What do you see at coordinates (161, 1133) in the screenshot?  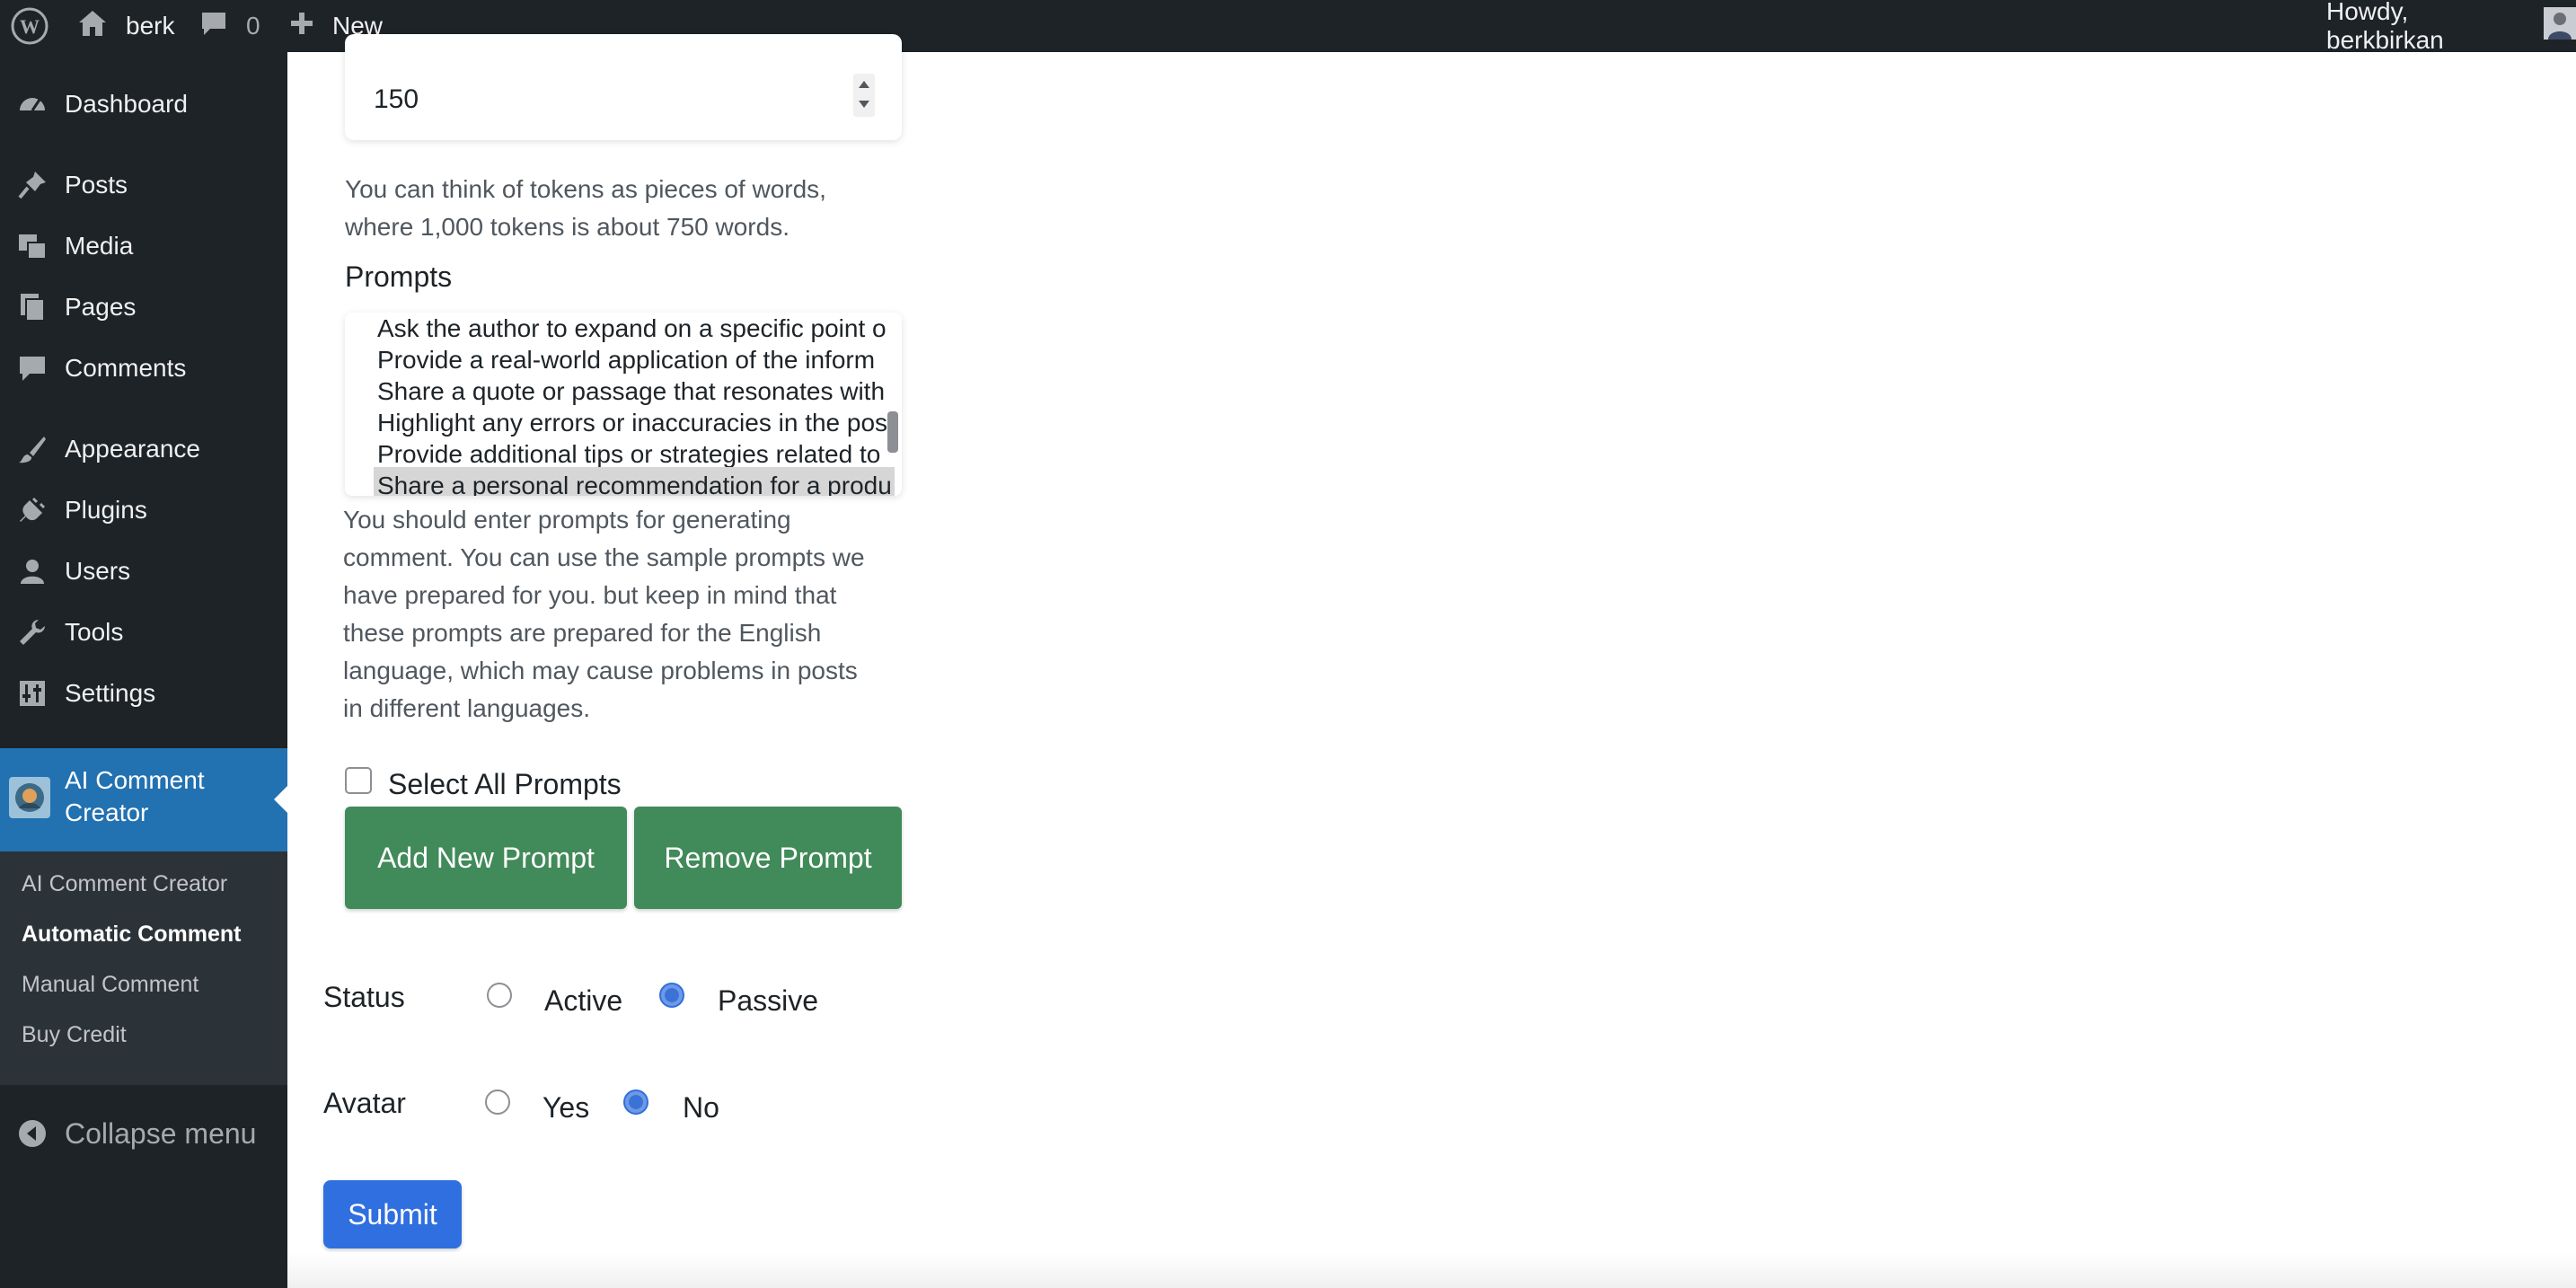 I see `collapse-label: Collapse menu` at bounding box center [161, 1133].